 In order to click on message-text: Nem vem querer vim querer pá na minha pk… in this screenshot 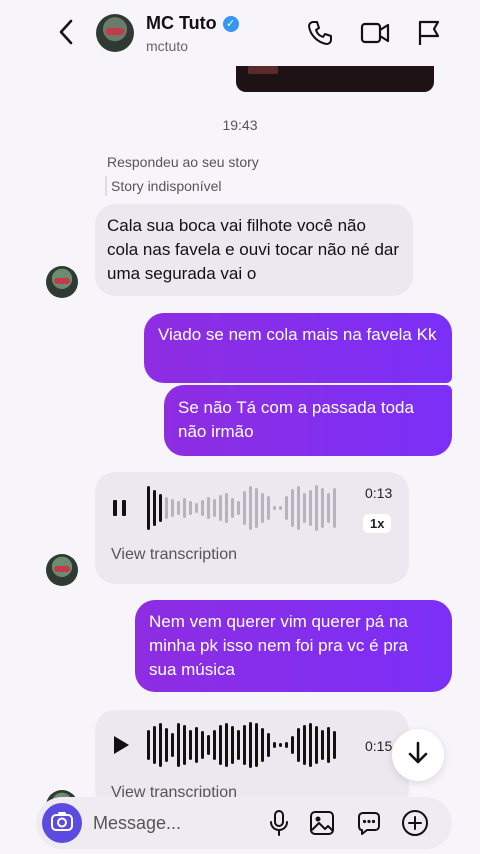, I will do `click(278, 645)`.